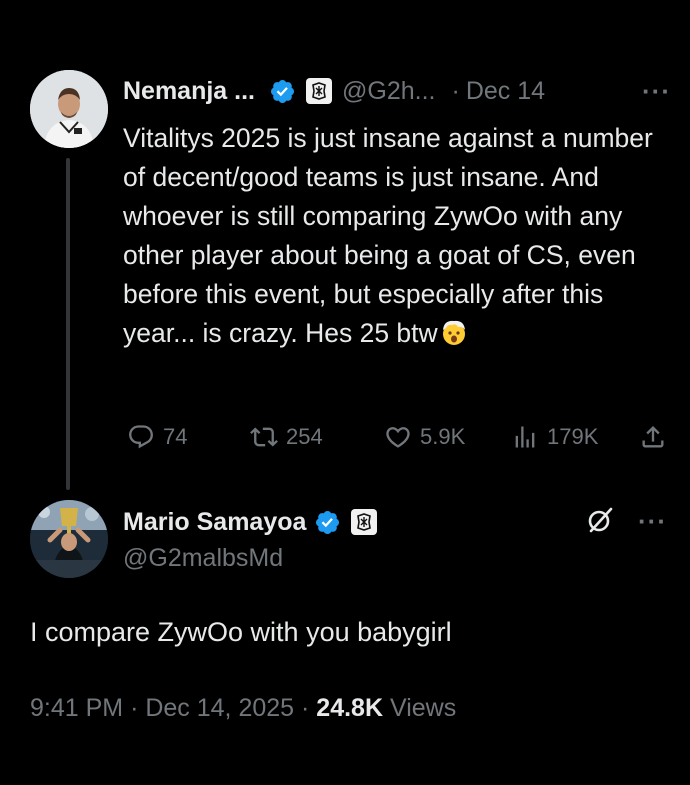 Image resolution: width=690 pixels, height=785 pixels. What do you see at coordinates (76, 708) in the screenshot?
I see `reply-time: 9:41 PM` at bounding box center [76, 708].